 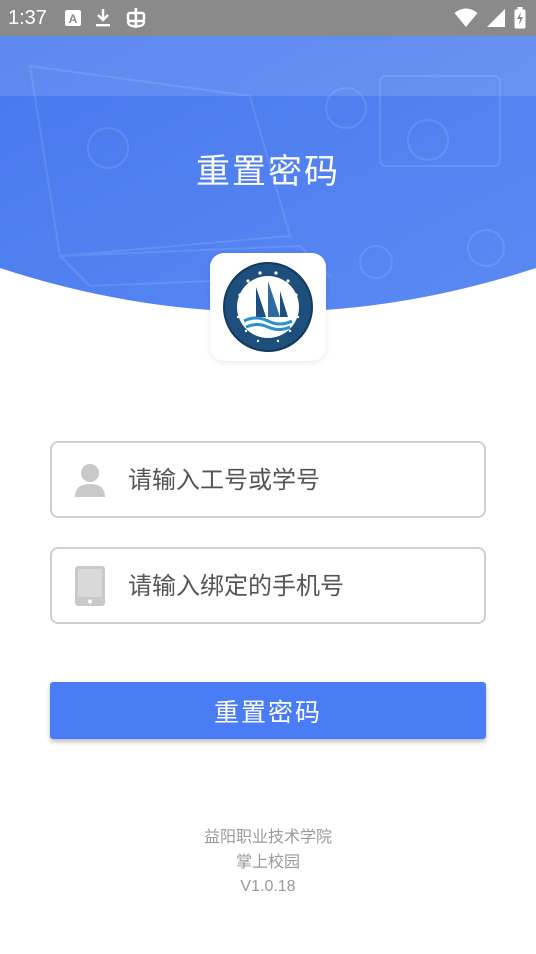 I want to click on status-time: 1:37, so click(x=27, y=17).